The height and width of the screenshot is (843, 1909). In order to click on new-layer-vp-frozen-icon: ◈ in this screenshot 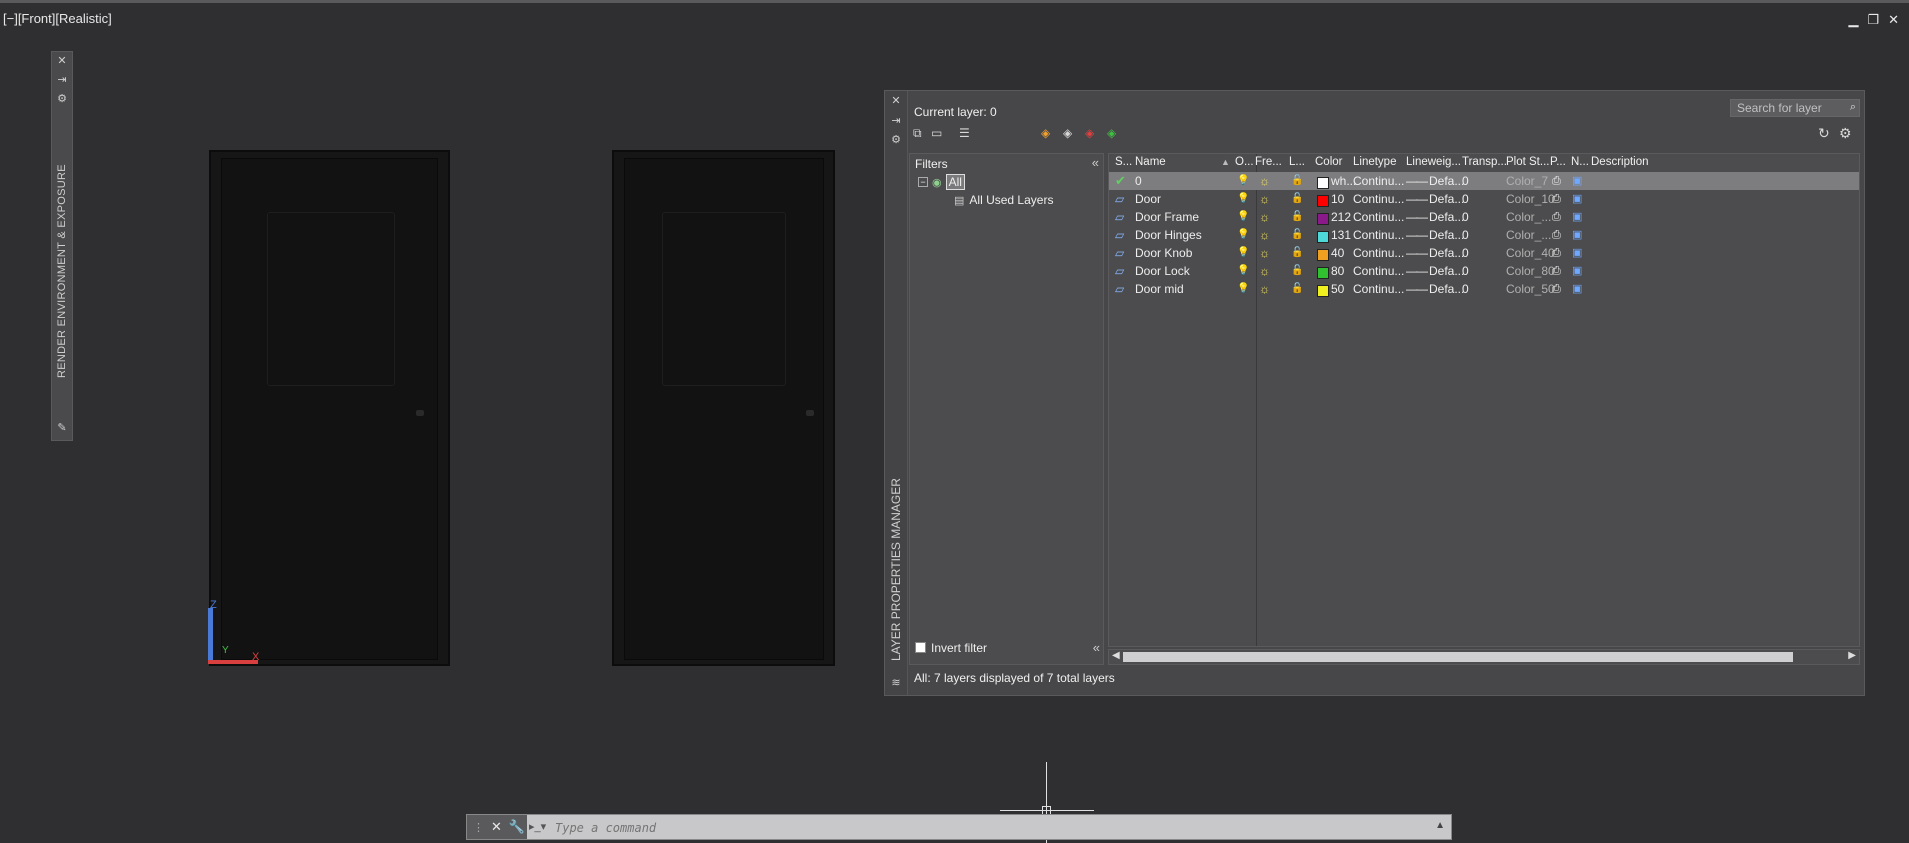, I will do `click(1067, 133)`.